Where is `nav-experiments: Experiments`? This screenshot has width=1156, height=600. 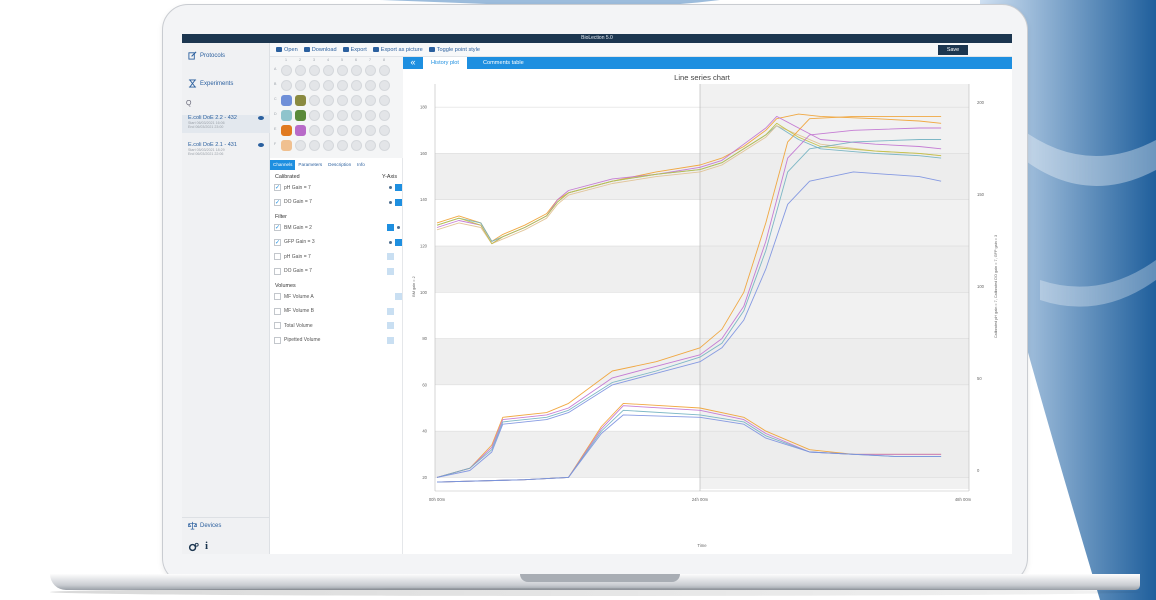
nav-experiments: Experiments is located at coordinates (210, 83).